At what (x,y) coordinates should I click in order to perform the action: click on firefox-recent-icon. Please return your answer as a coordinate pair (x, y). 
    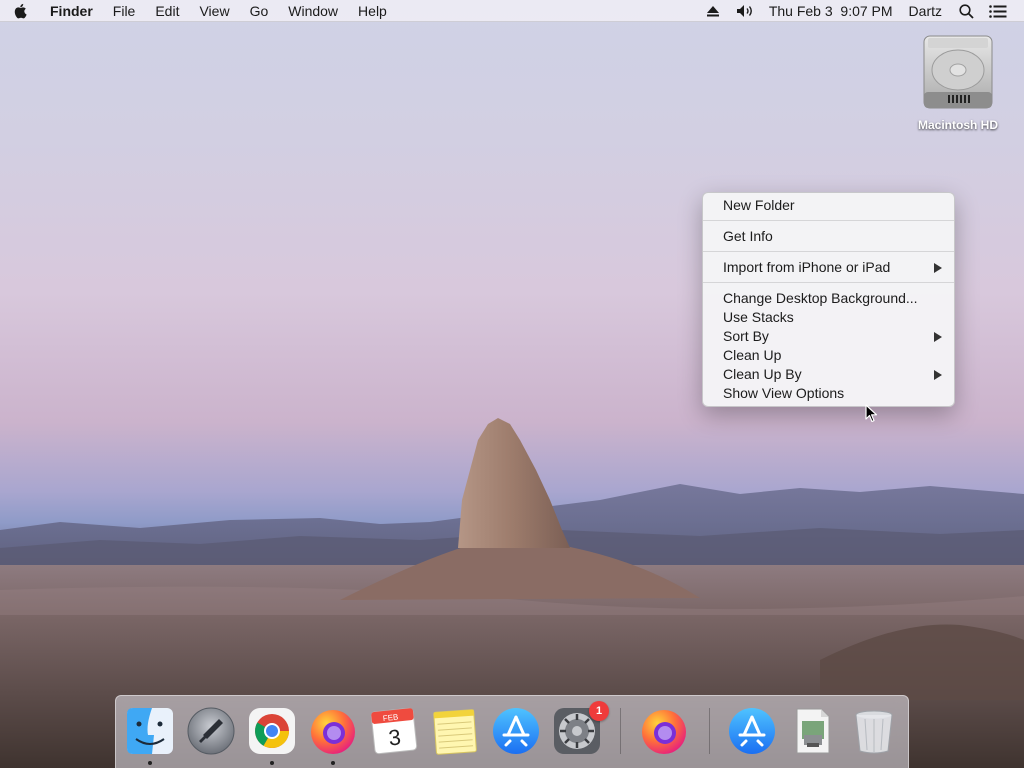
    Looking at the image, I should click on (664, 732).